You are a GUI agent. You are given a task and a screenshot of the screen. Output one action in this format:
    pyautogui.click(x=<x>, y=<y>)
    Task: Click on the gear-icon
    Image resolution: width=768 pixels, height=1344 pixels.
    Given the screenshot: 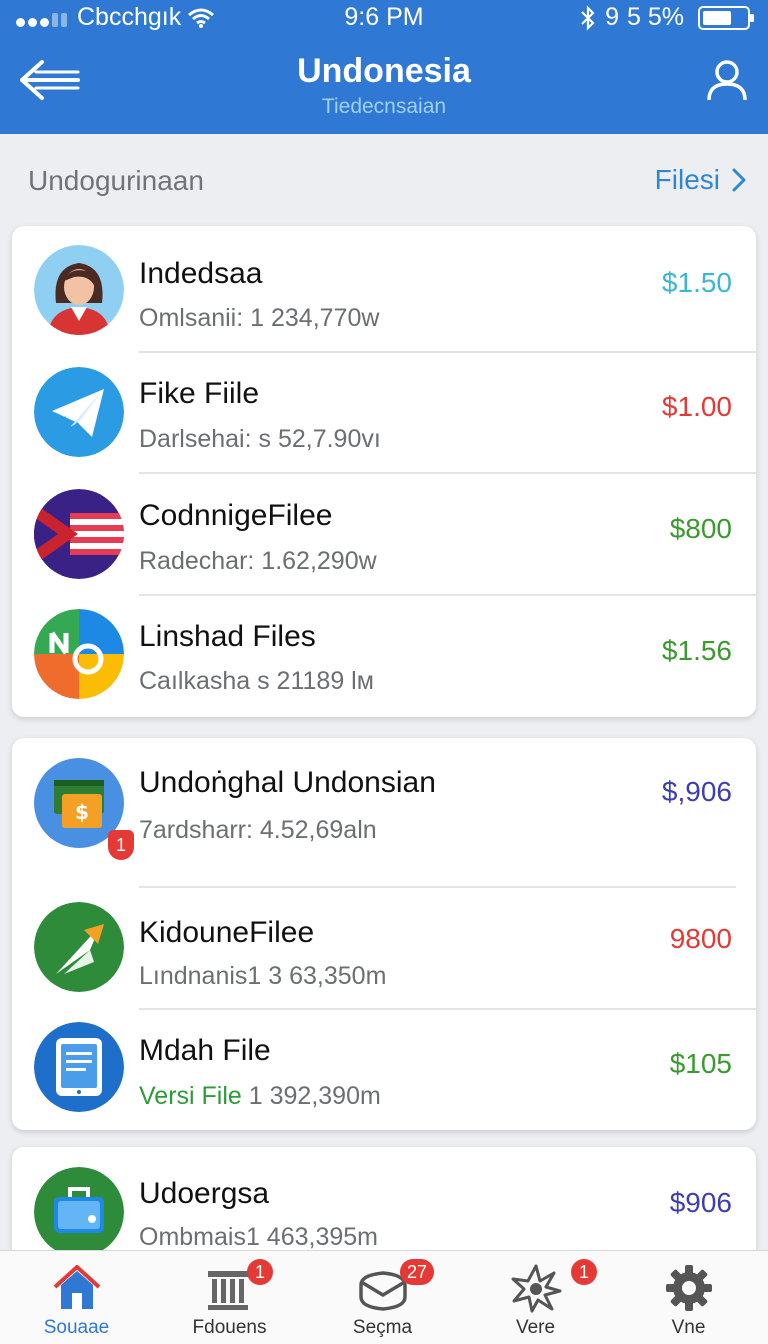 What is the action you would take?
    pyautogui.click(x=689, y=1288)
    